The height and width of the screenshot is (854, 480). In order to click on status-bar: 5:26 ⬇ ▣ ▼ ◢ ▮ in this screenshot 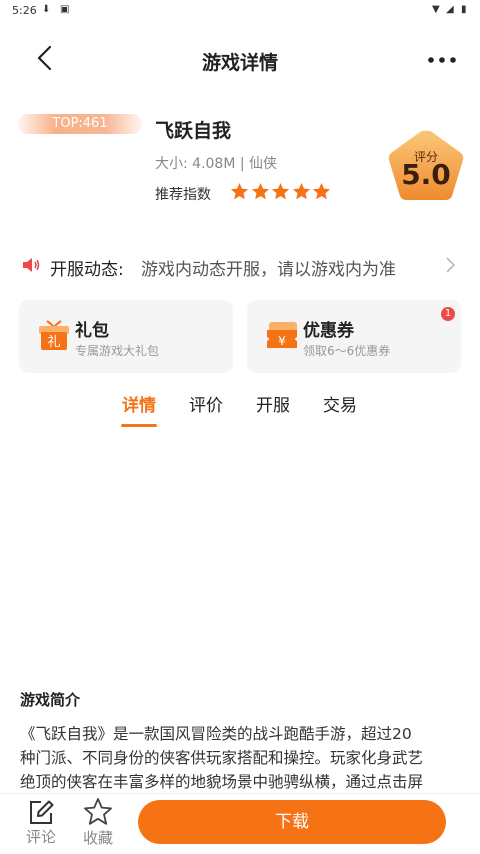, I will do `click(240, 11)`.